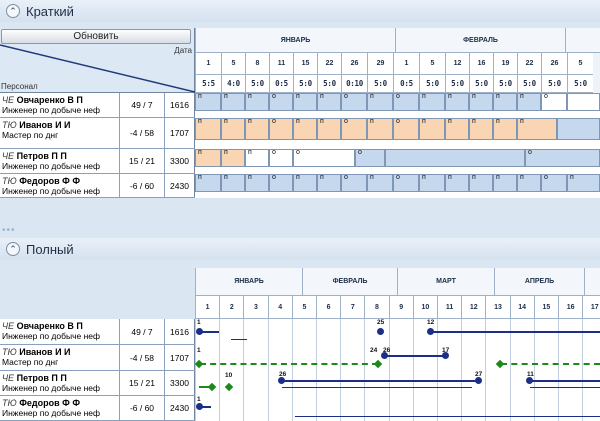  I want to click on schedule-lane: пппоппопопппппоп, so click(397, 186).